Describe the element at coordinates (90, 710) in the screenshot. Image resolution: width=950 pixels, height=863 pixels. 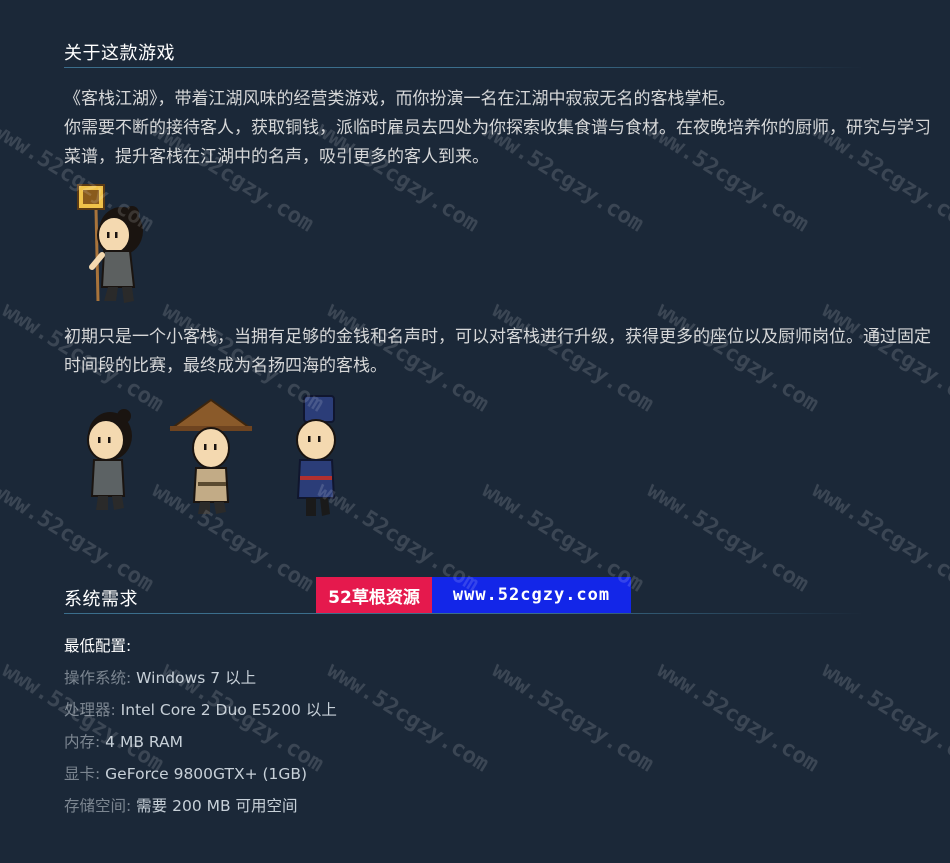
I see `sysreq-label: 处理器:` at that location.